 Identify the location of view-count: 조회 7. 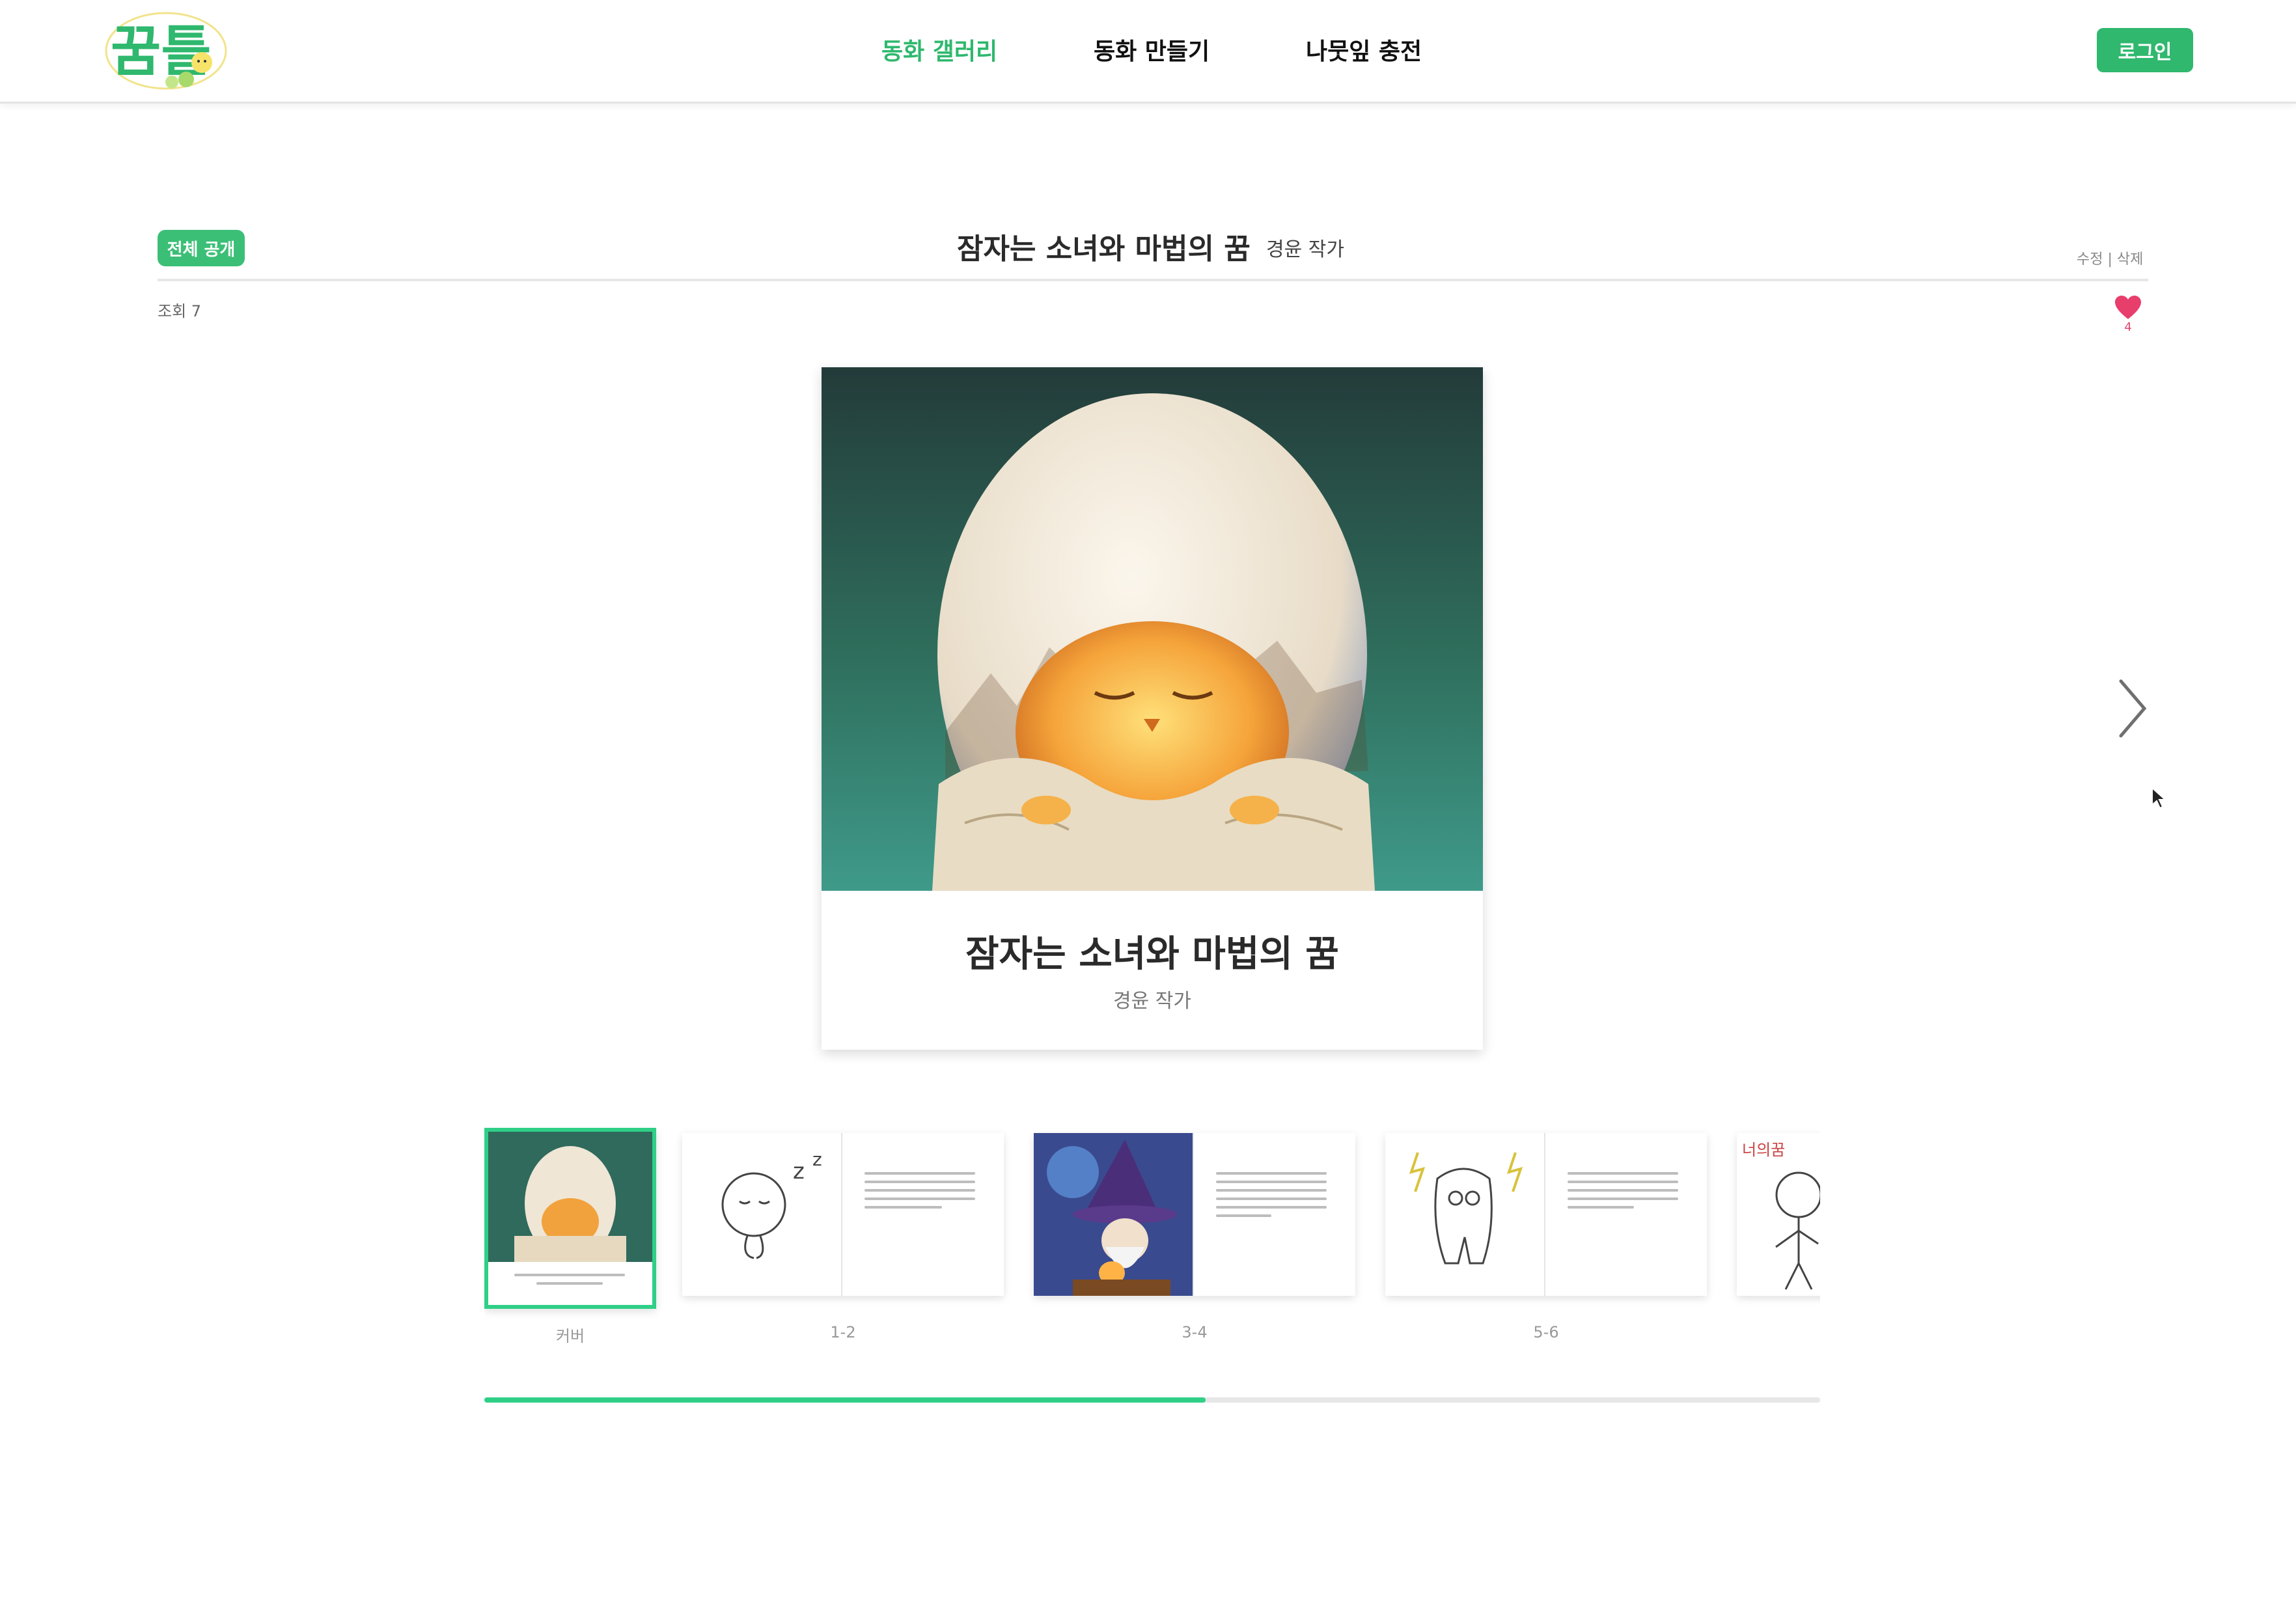
(180, 311).